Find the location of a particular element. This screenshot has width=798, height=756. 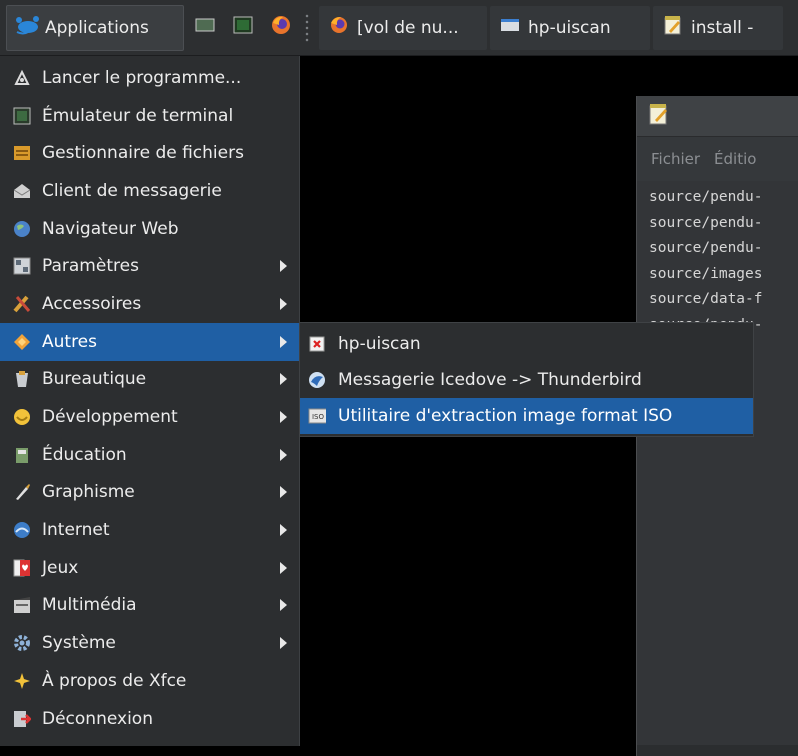

menu-item-education: Éducation is located at coordinates (149, 455).